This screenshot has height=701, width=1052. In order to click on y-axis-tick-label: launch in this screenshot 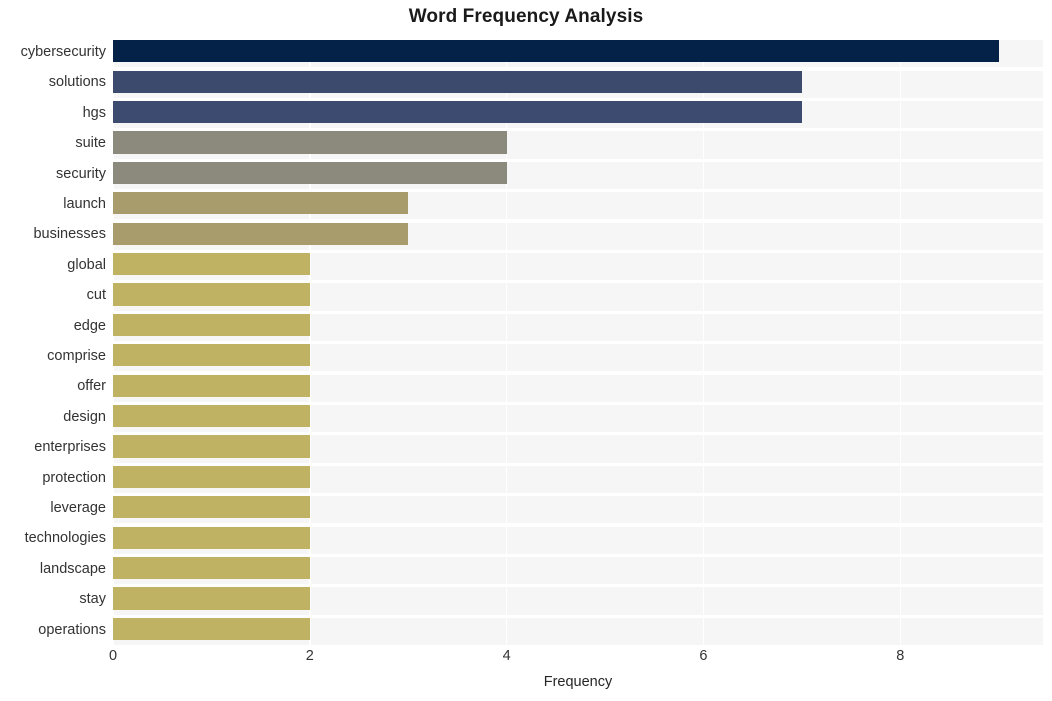, I will do `click(84, 204)`.